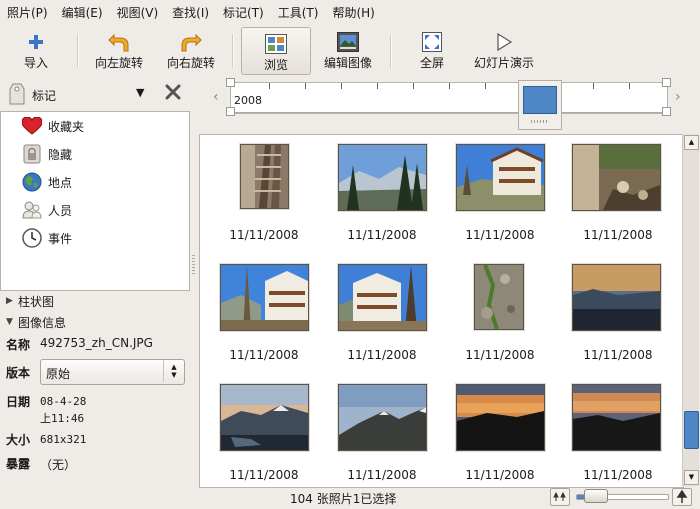  Describe the element at coordinates (23, 439) in the screenshot. I see `info-size-row: 大小` at that location.